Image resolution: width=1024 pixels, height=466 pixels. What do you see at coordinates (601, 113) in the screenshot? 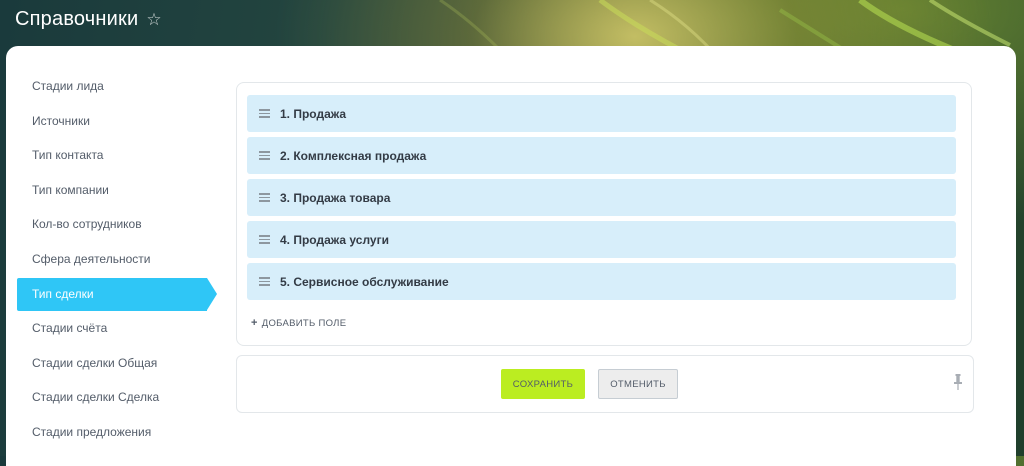
I see `list-item: 1. Продажа` at bounding box center [601, 113].